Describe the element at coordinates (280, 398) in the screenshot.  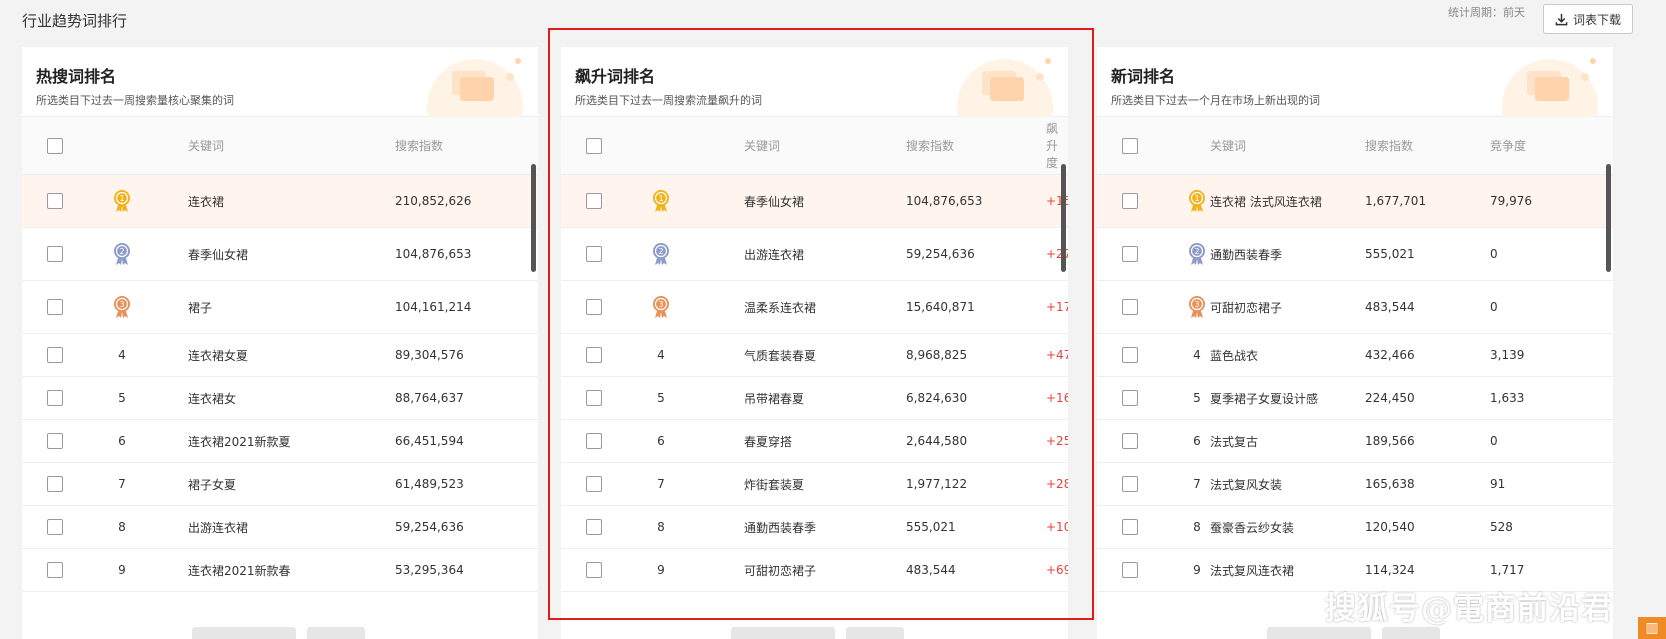
I see `table-row: 5 连衣裙女 88,764,637` at that location.